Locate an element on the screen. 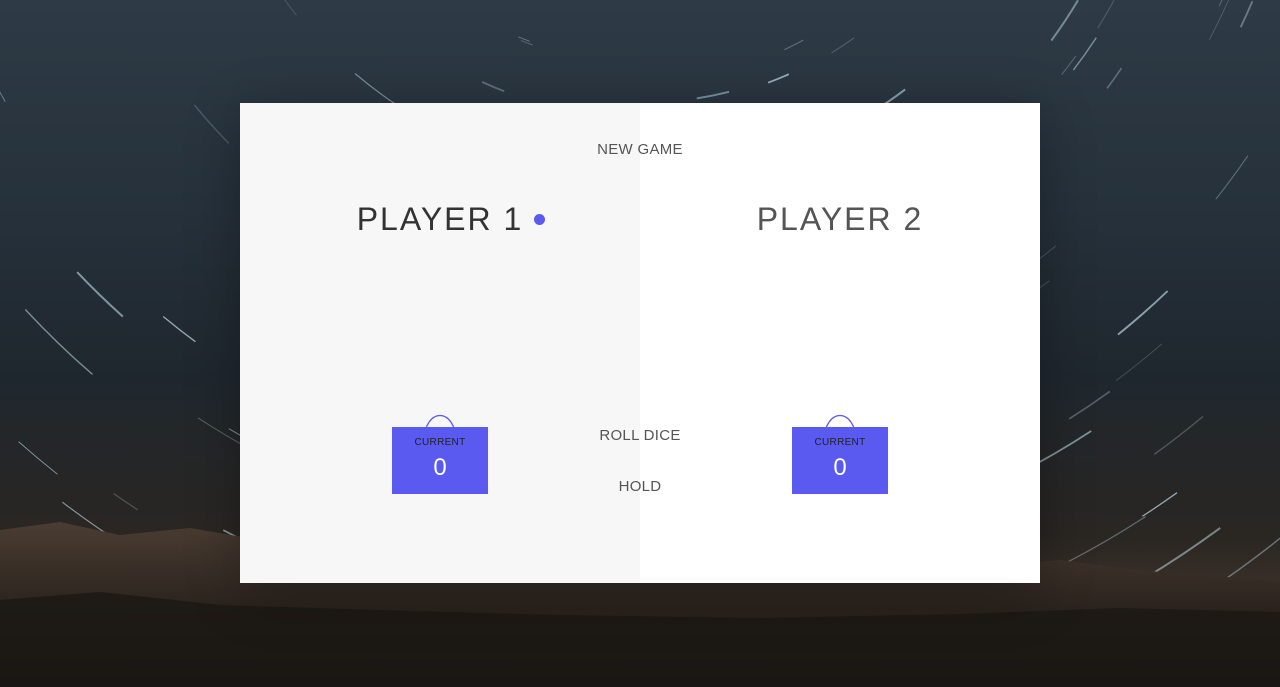 Image resolution: width=1280 pixels, height=687 pixels. player-1-name: PLAYER 1 is located at coordinates (440, 219).